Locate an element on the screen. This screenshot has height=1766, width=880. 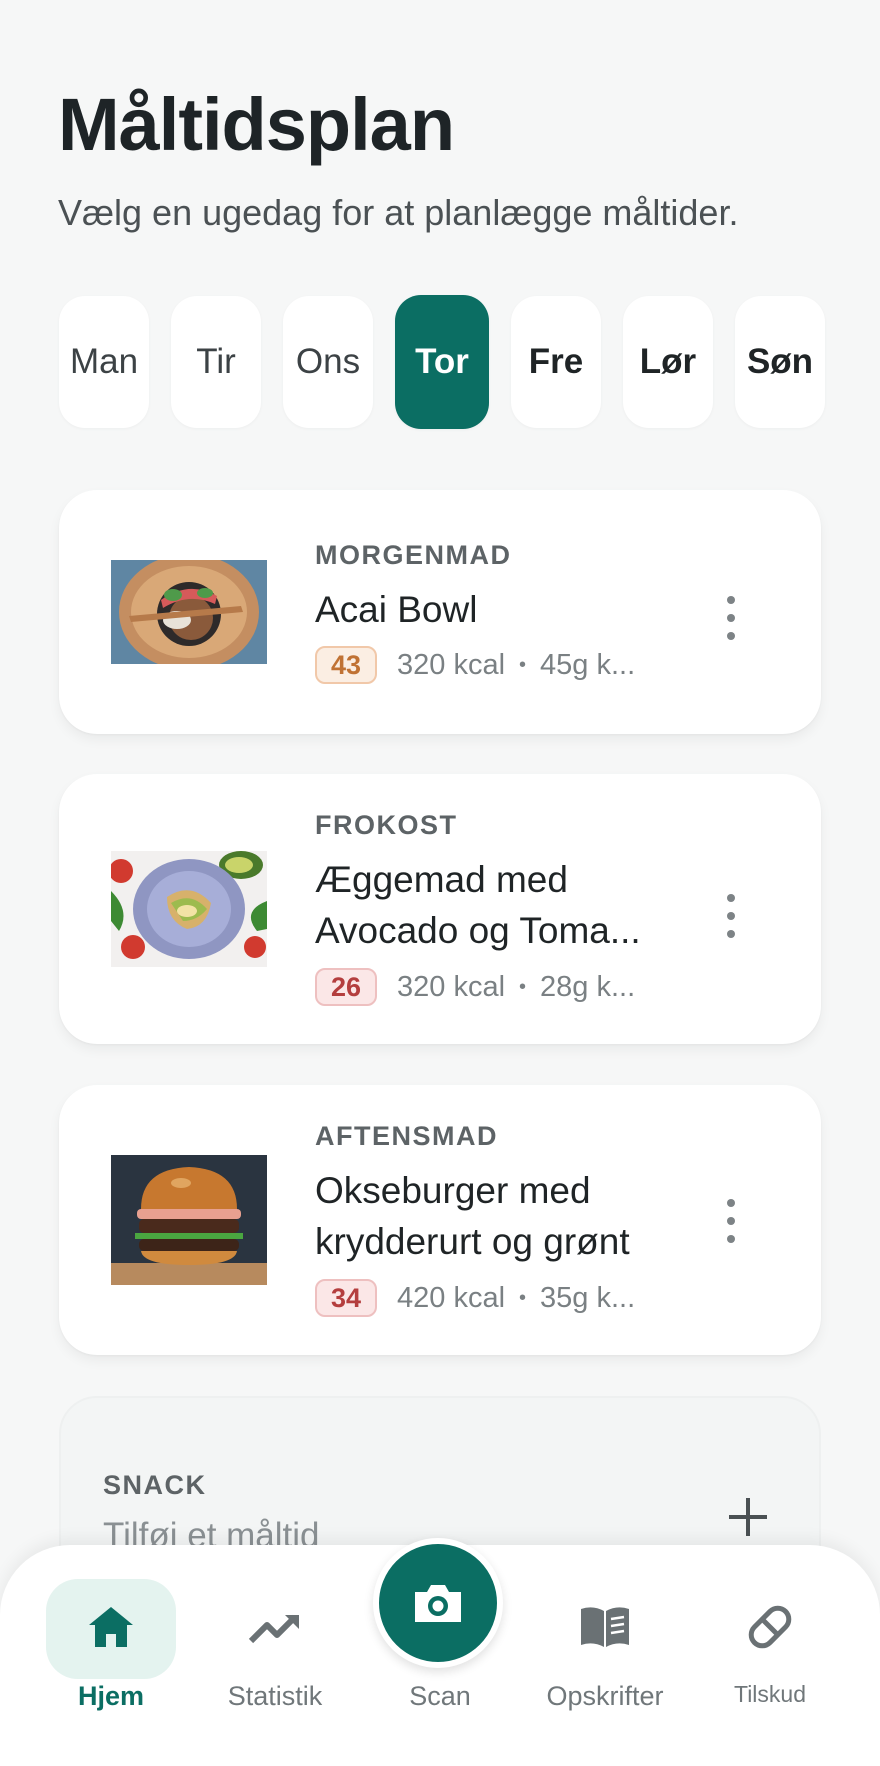
day-mon: Man is located at coordinates (104, 362).